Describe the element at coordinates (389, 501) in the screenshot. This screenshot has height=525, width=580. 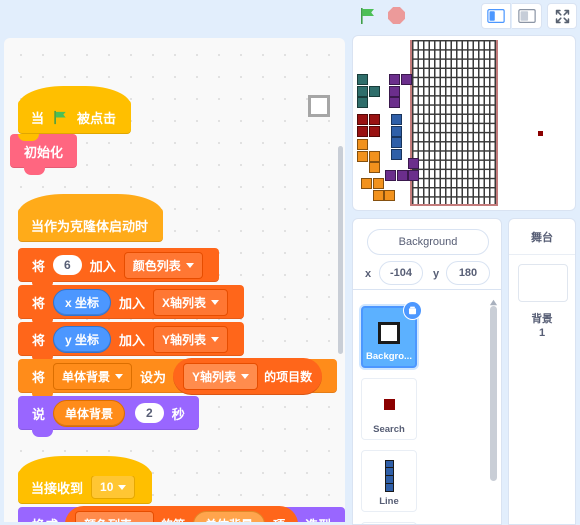
I see `sprite-name-label: Line` at that location.